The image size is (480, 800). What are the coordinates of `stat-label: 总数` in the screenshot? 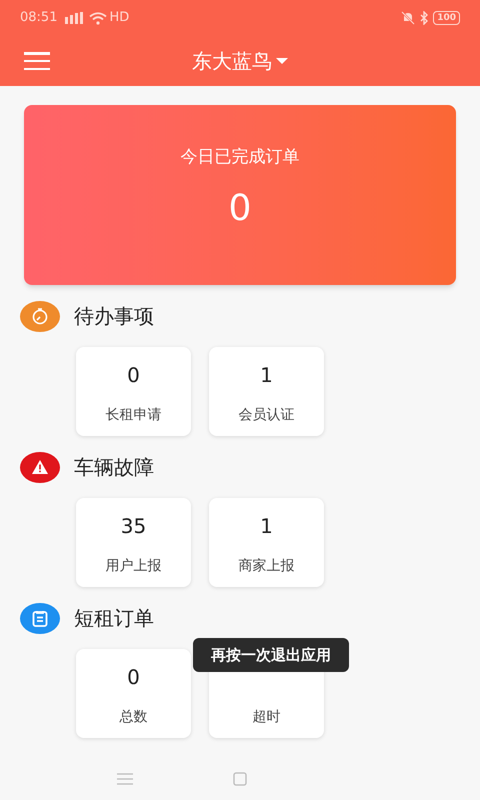 It's located at (134, 717).